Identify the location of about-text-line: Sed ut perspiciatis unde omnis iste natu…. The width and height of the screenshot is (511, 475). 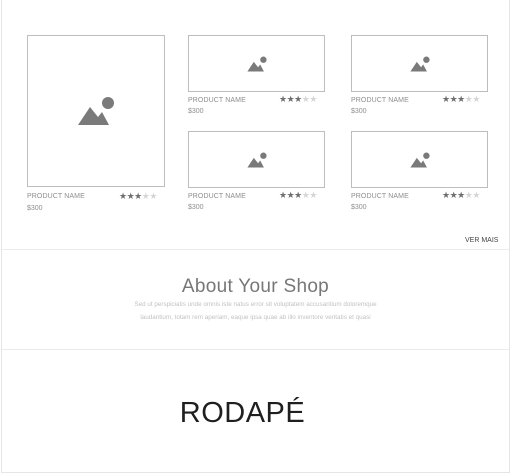
(255, 304).